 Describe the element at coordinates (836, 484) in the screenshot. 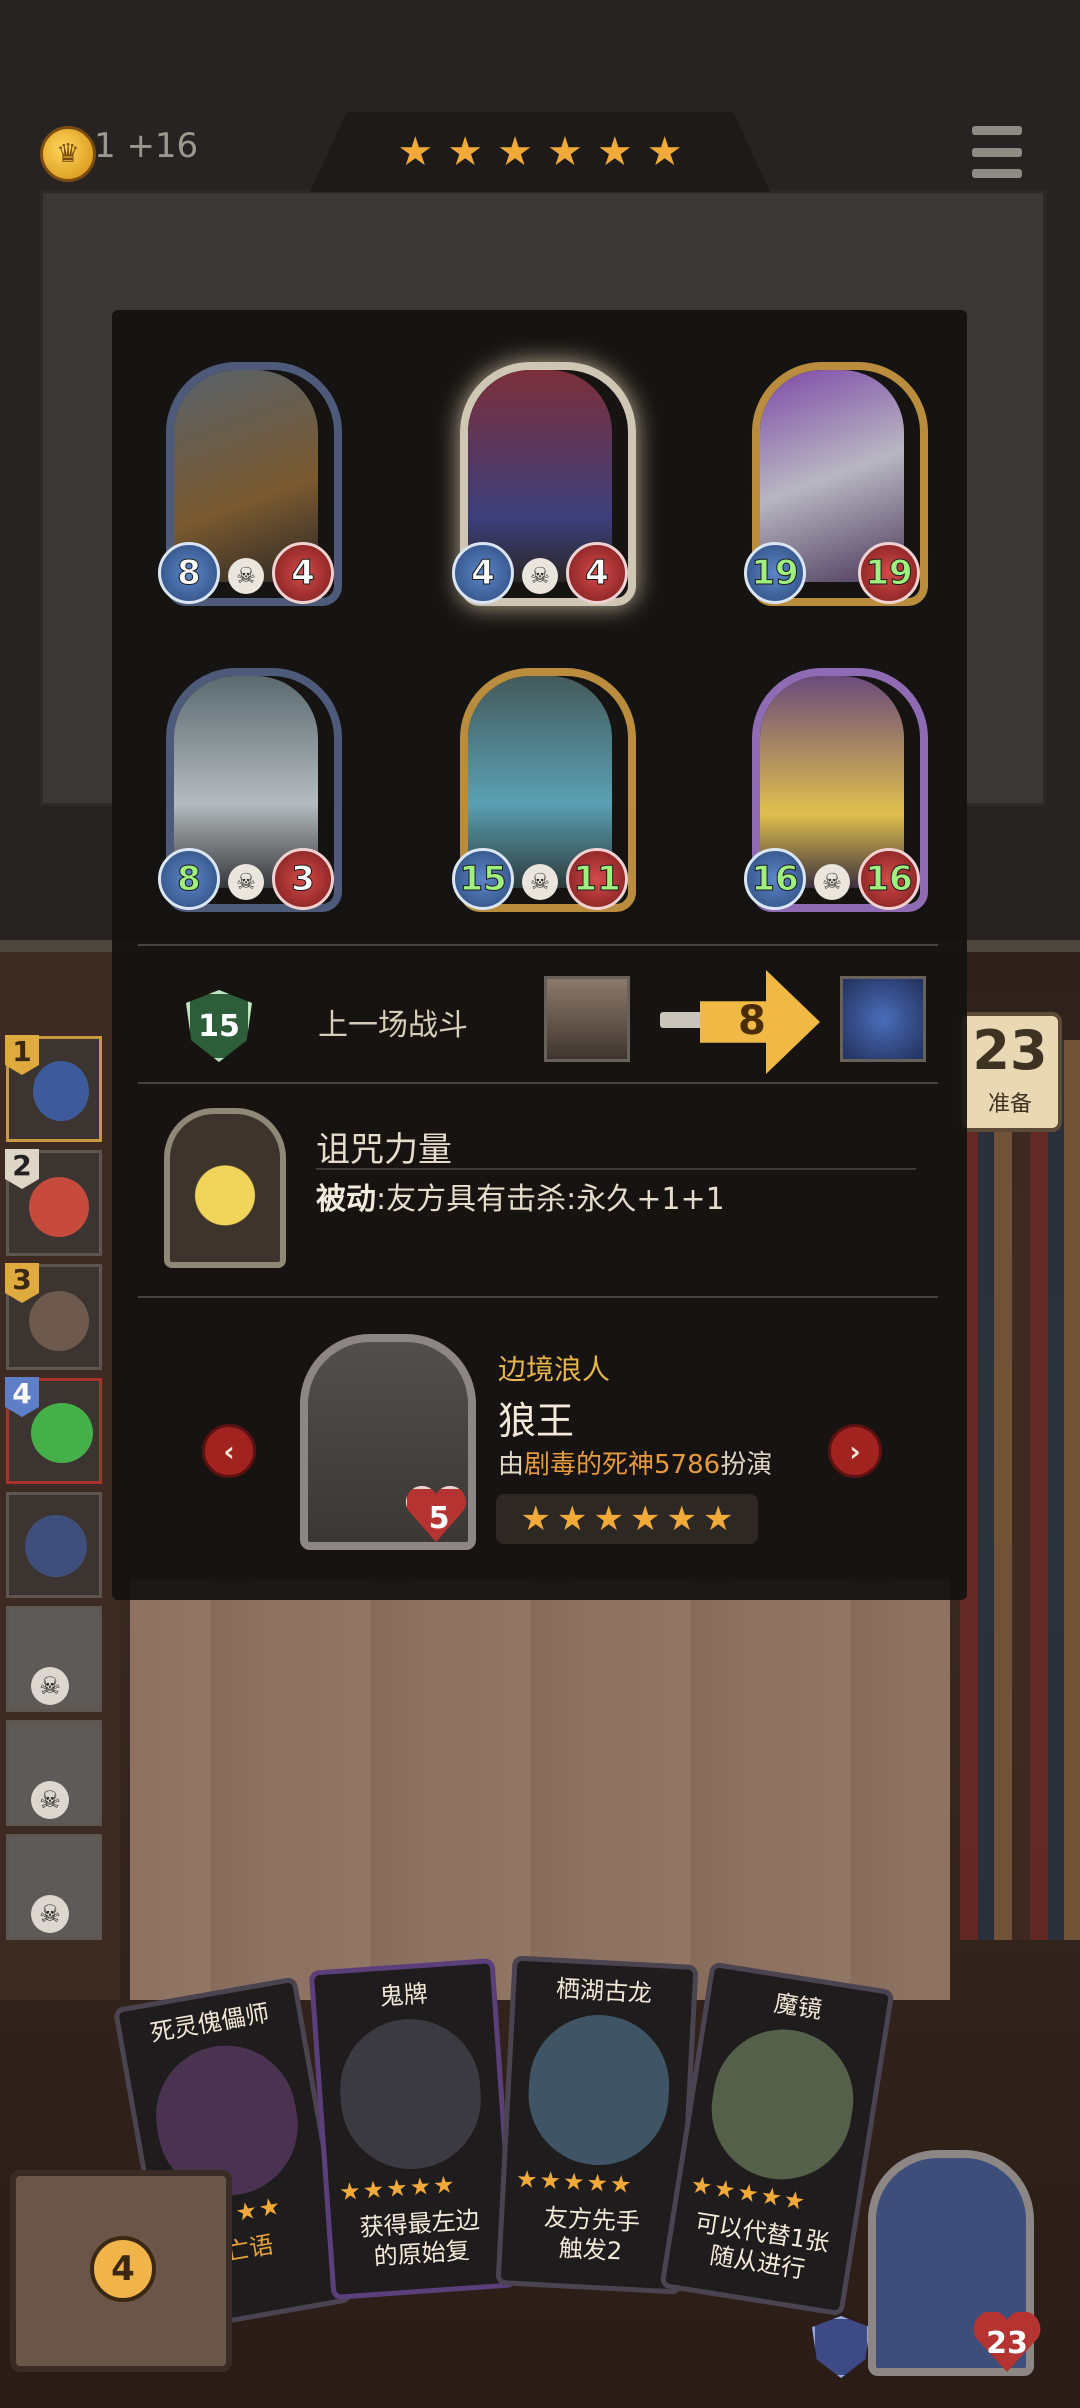

I see `board-card: 19 19` at that location.